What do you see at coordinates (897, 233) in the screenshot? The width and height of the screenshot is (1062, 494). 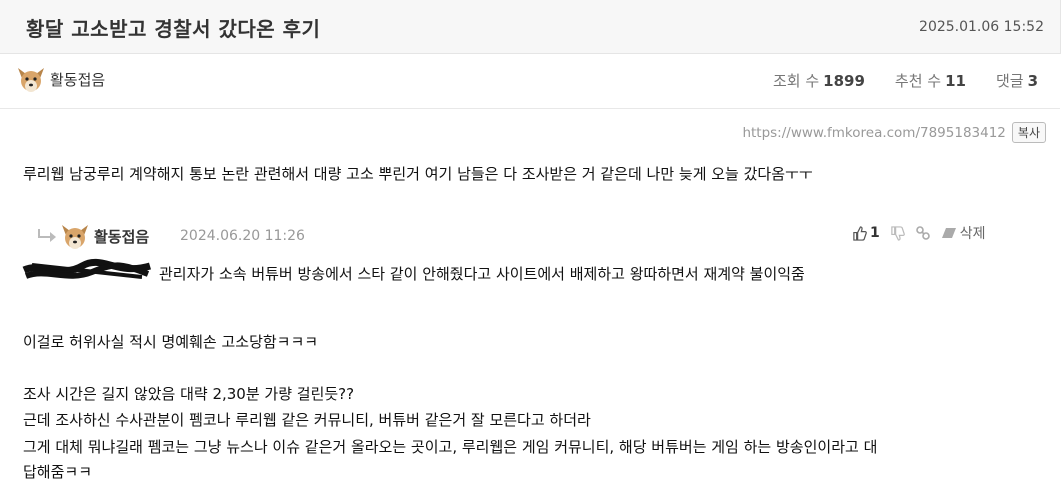 I see `thumb-down-icon` at bounding box center [897, 233].